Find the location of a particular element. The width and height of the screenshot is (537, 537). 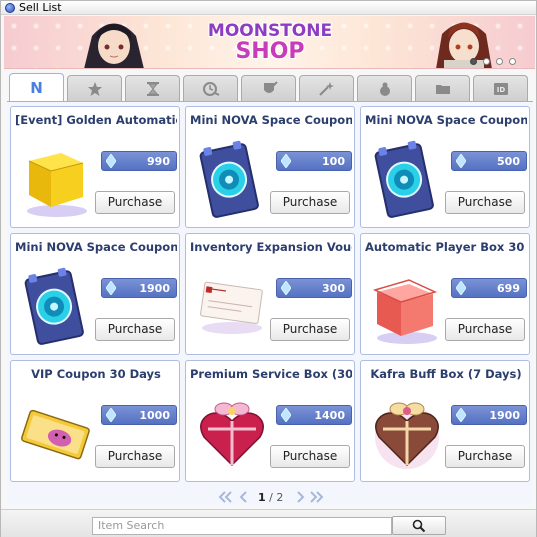

price-tag: 699 is located at coordinates (489, 288).